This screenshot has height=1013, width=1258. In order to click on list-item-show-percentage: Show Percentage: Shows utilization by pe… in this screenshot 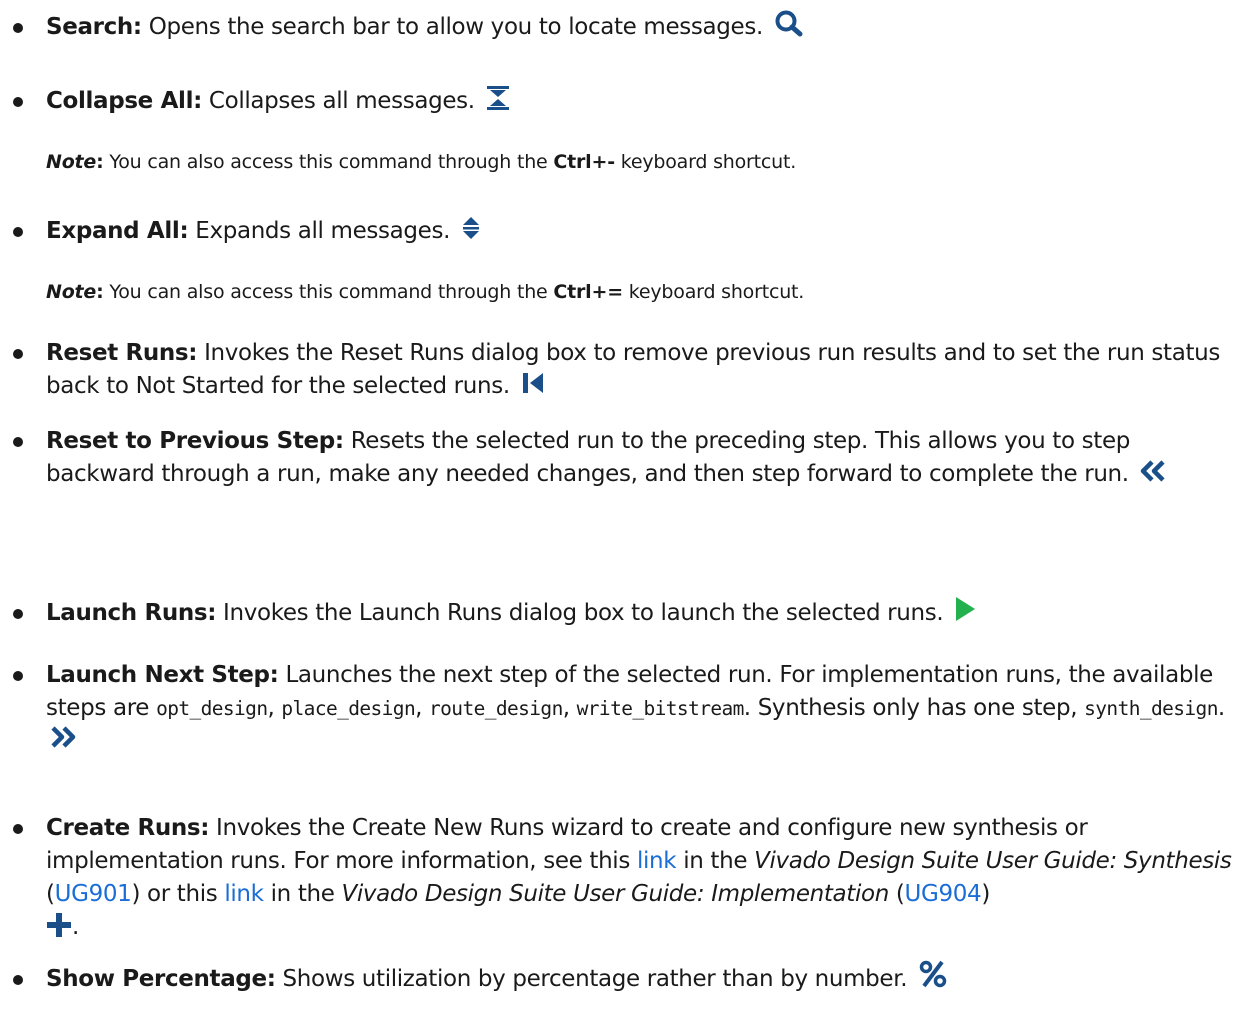, I will do `click(627, 978)`.